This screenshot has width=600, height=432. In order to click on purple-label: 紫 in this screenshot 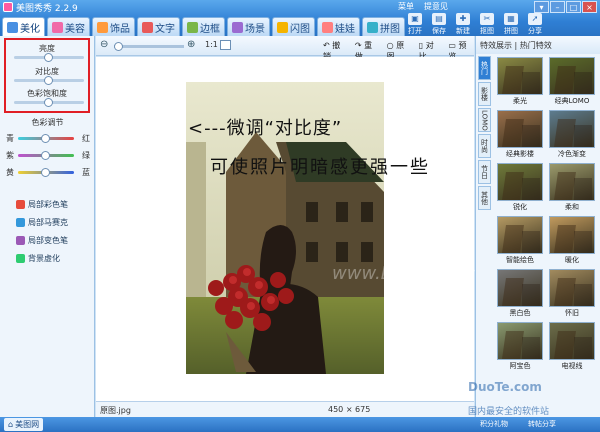, I will do `click(10, 155)`.